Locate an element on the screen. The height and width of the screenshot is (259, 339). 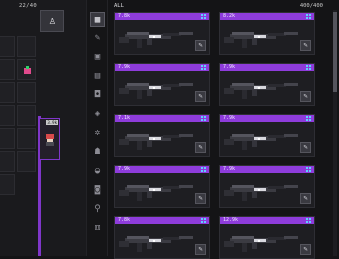
gear-button: ✲ is located at coordinates (97, 133).